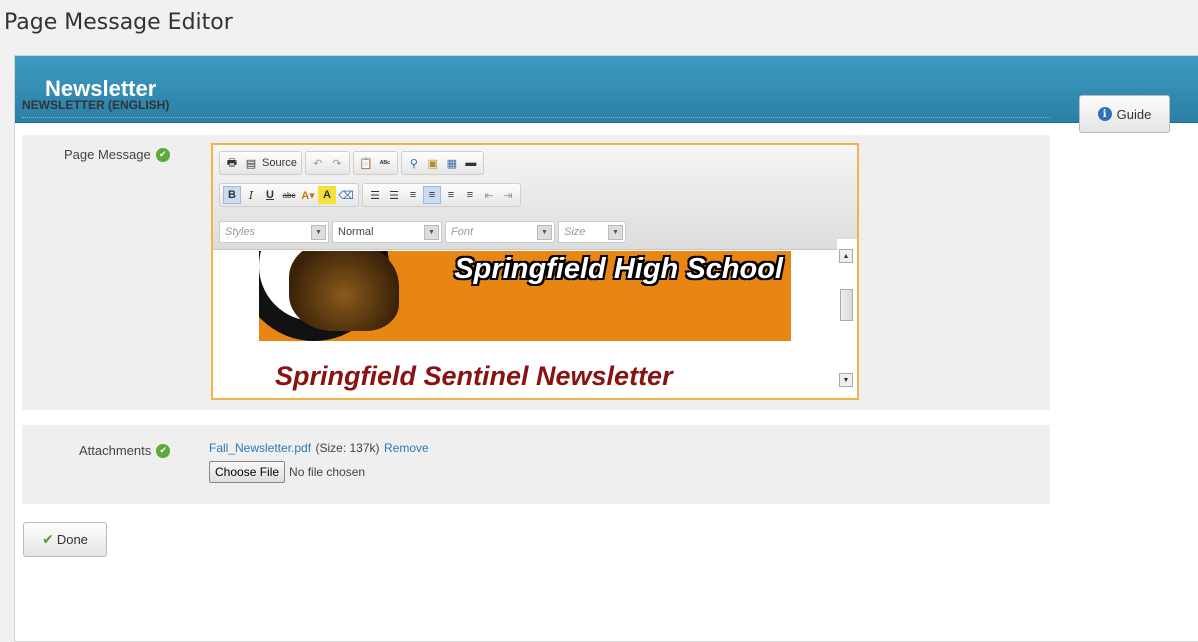 Image resolution: width=1198 pixels, height=642 pixels. I want to click on align-center-icon: ≡, so click(432, 195).